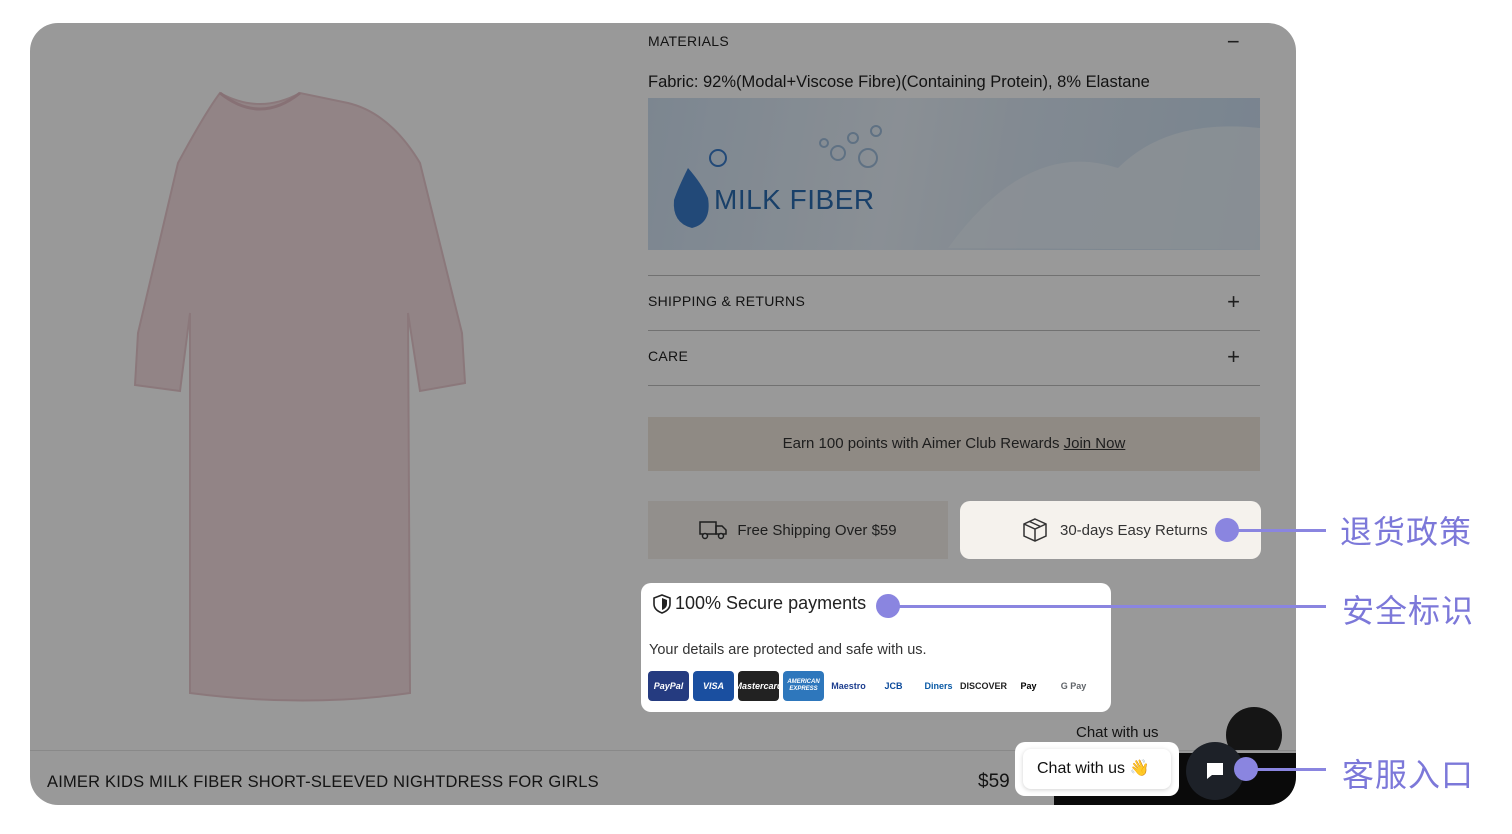  What do you see at coordinates (1028, 686) in the screenshot?
I see `payment-badge-pay: Pay` at bounding box center [1028, 686].